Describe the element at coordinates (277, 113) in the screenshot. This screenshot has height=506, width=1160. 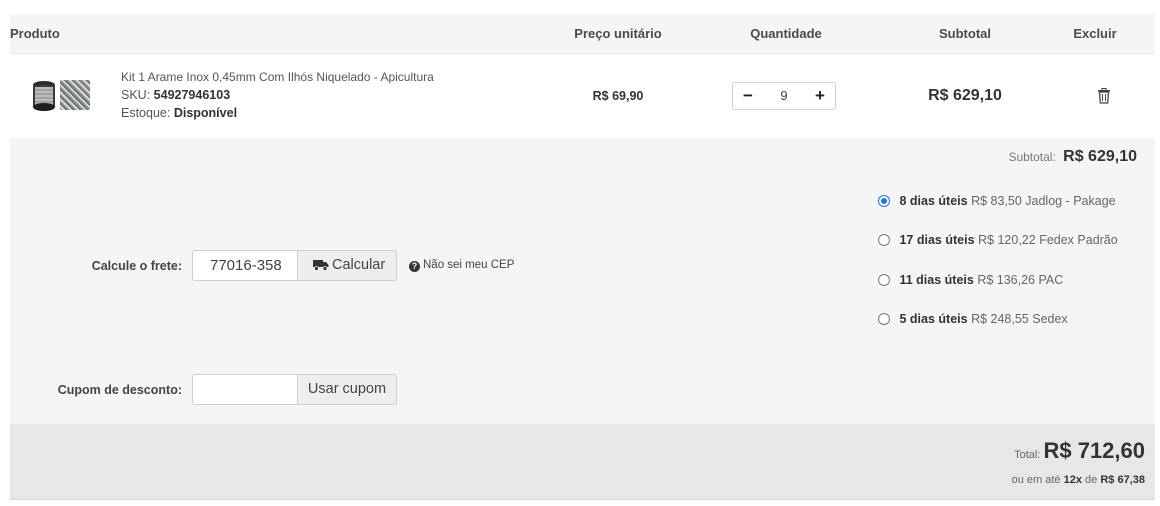
I see `product-stock: Estoque: Disponível` at that location.